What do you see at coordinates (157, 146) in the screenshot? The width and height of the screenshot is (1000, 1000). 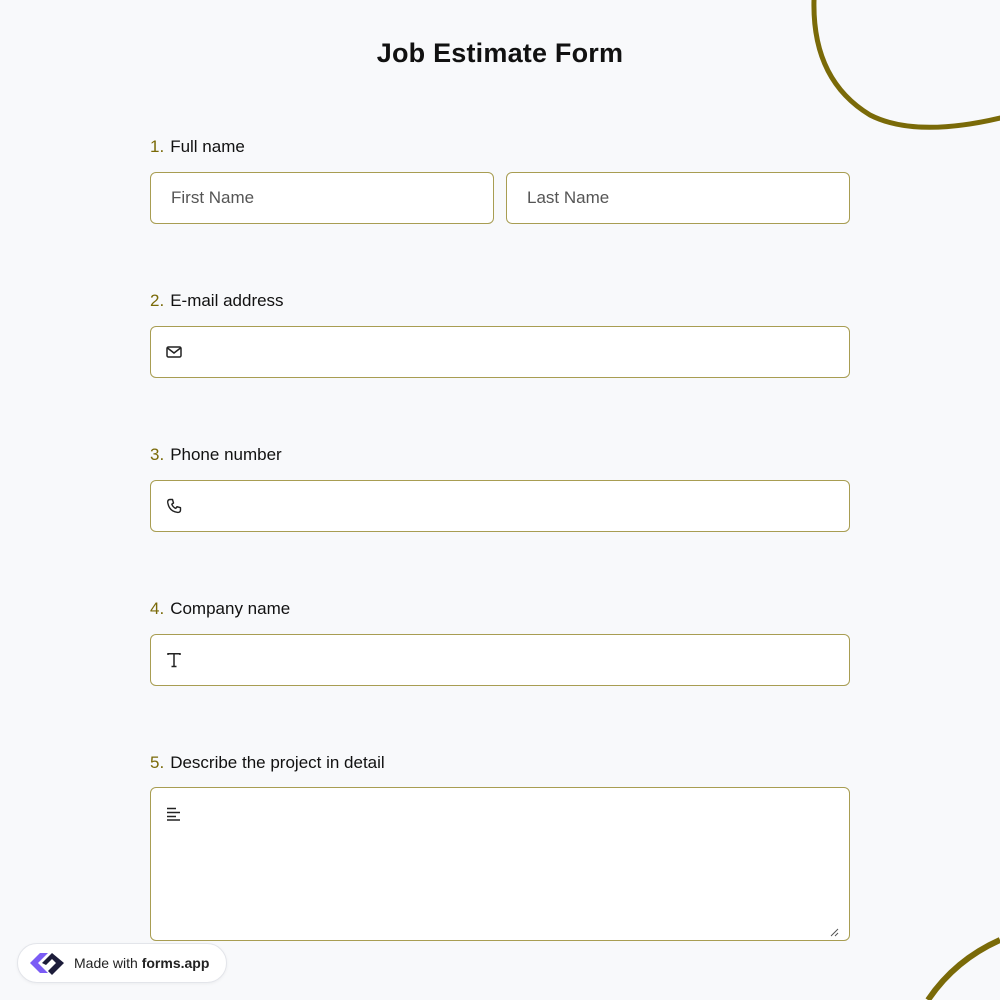 I see `question-number: 1.` at bounding box center [157, 146].